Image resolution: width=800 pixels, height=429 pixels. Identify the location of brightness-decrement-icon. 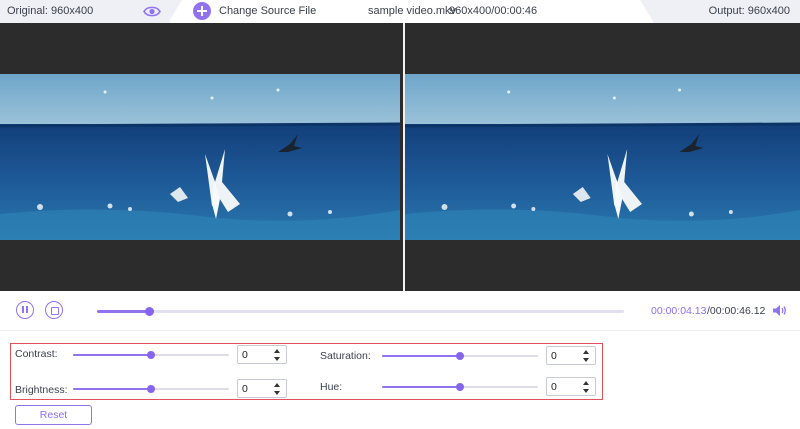
(277, 393).